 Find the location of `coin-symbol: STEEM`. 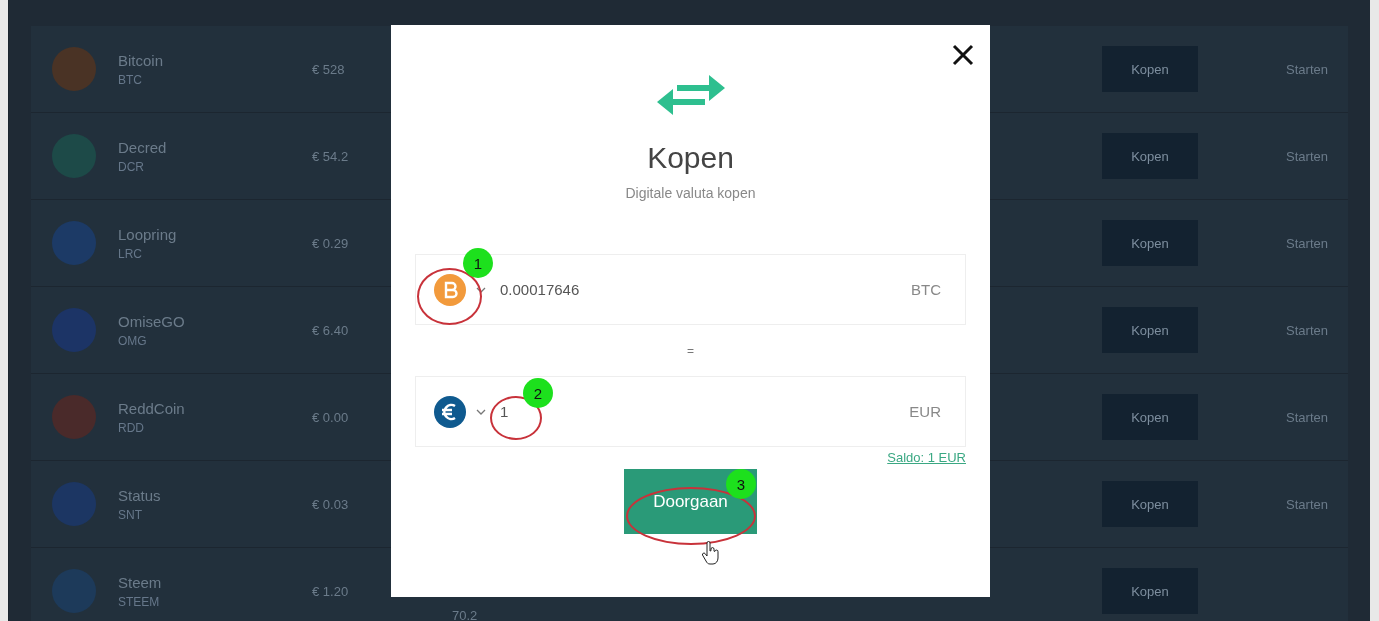

coin-symbol: STEEM is located at coordinates (139, 601).